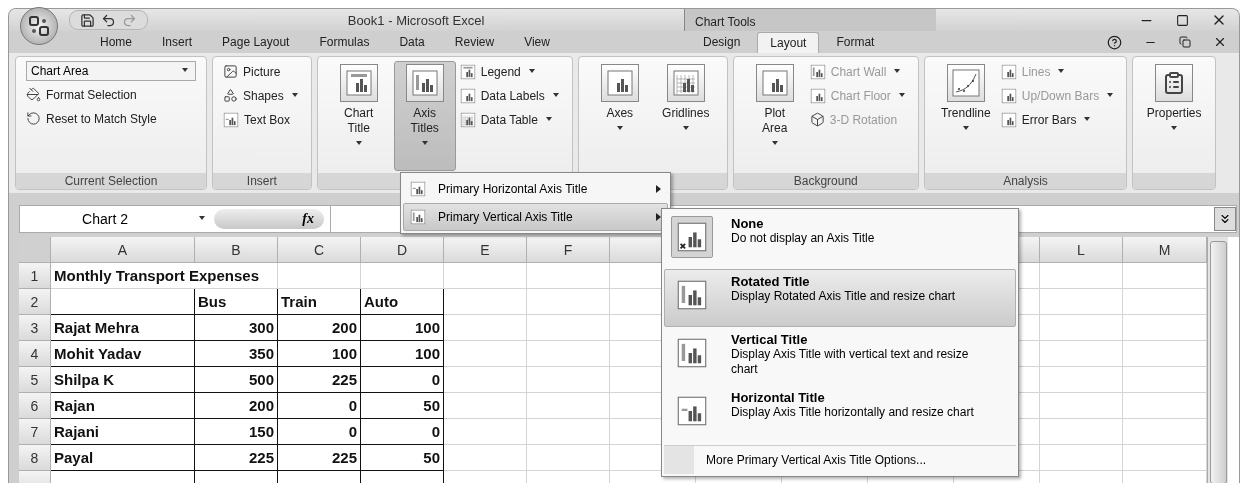  What do you see at coordinates (269, 219) in the screenshot?
I see `insert-function-button: fx` at bounding box center [269, 219].